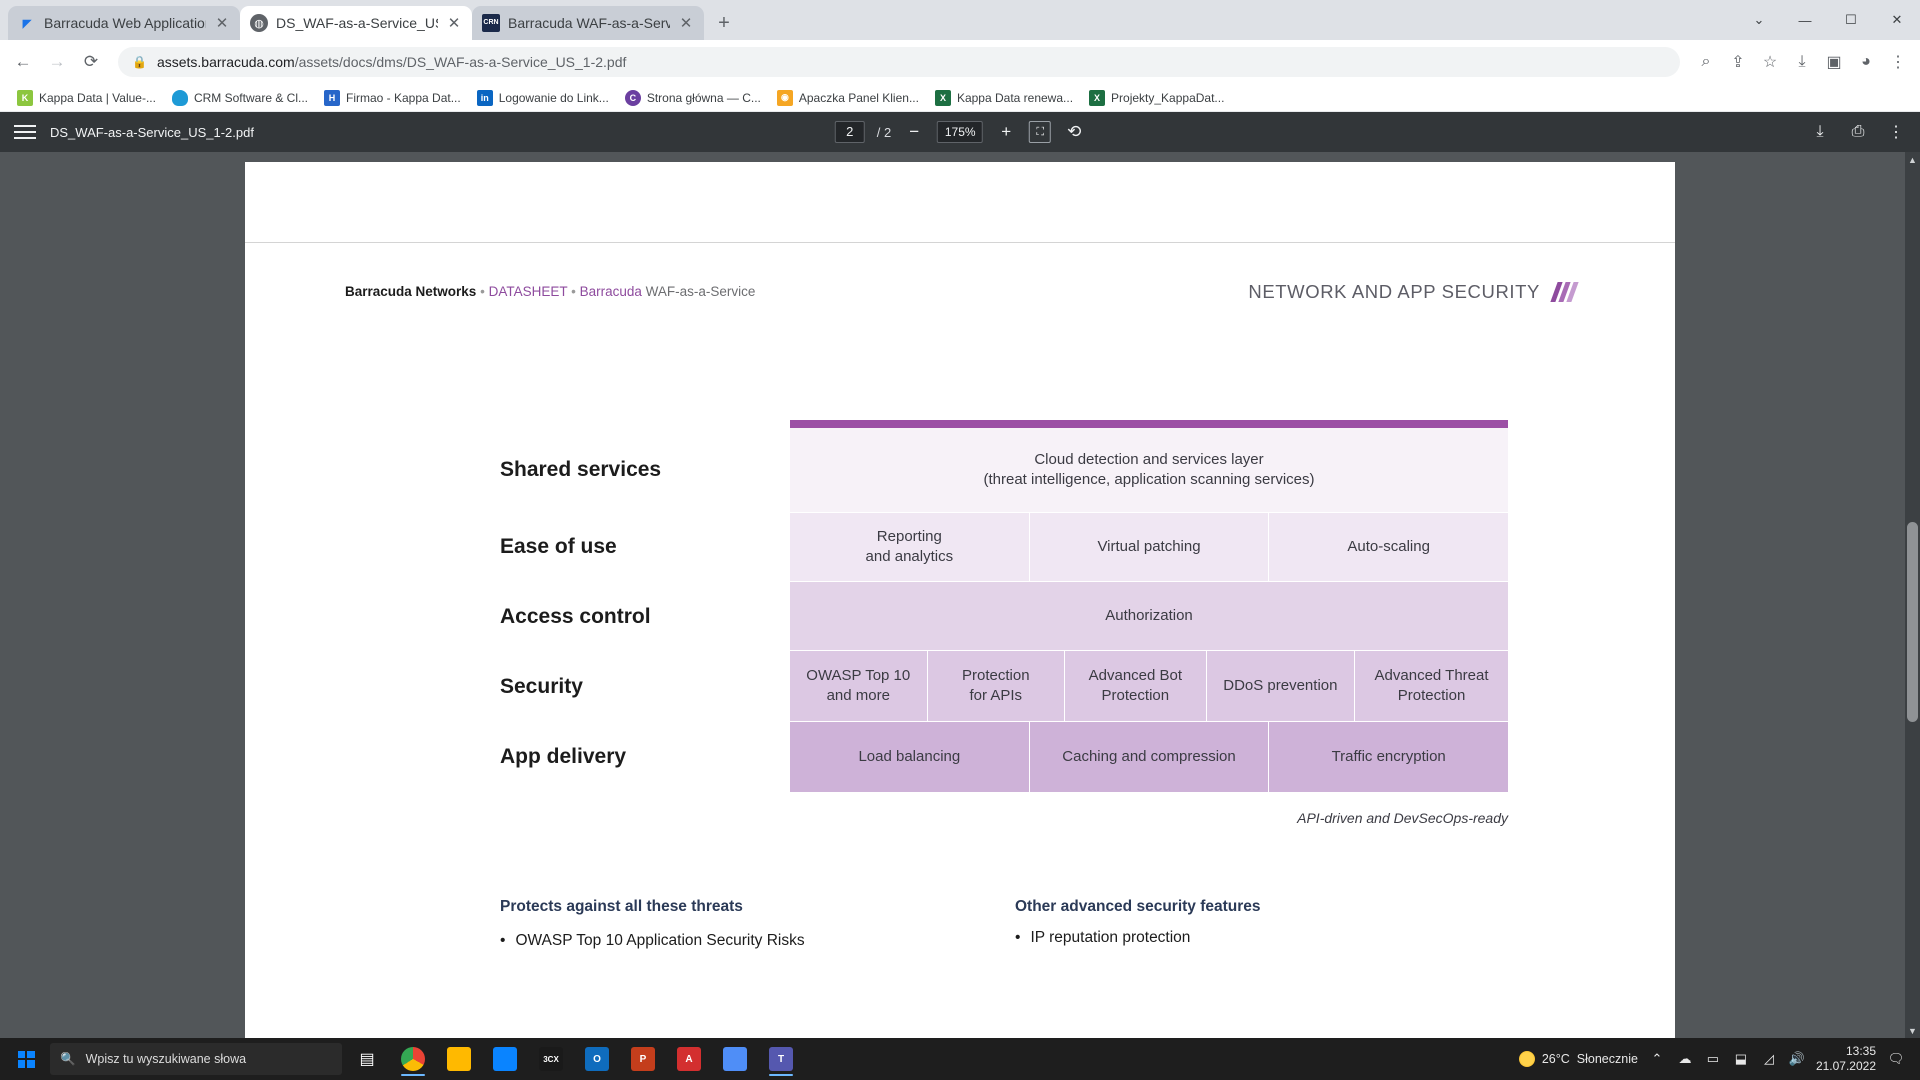  Describe the element at coordinates (563, 756) in the screenshot. I see `diagram-label-4: App delivery` at that location.